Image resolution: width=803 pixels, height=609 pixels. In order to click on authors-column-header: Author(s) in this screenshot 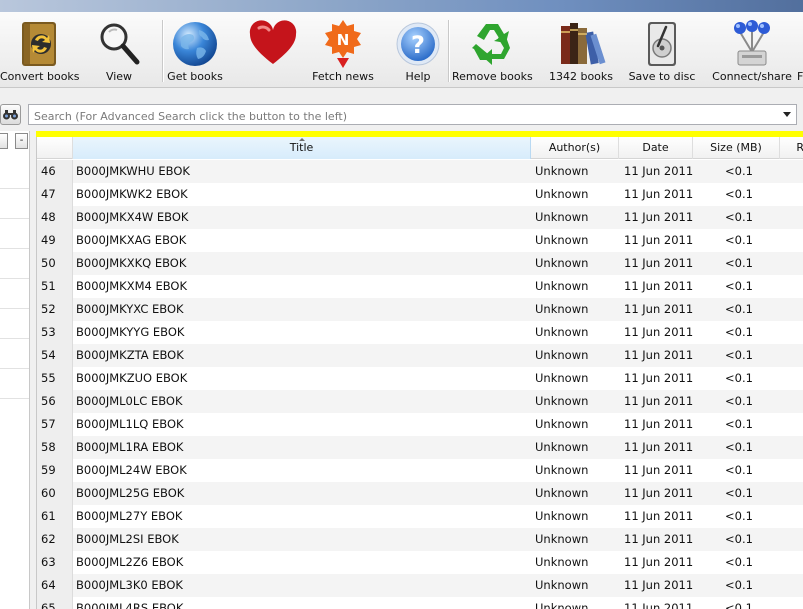, I will do `click(575, 148)`.